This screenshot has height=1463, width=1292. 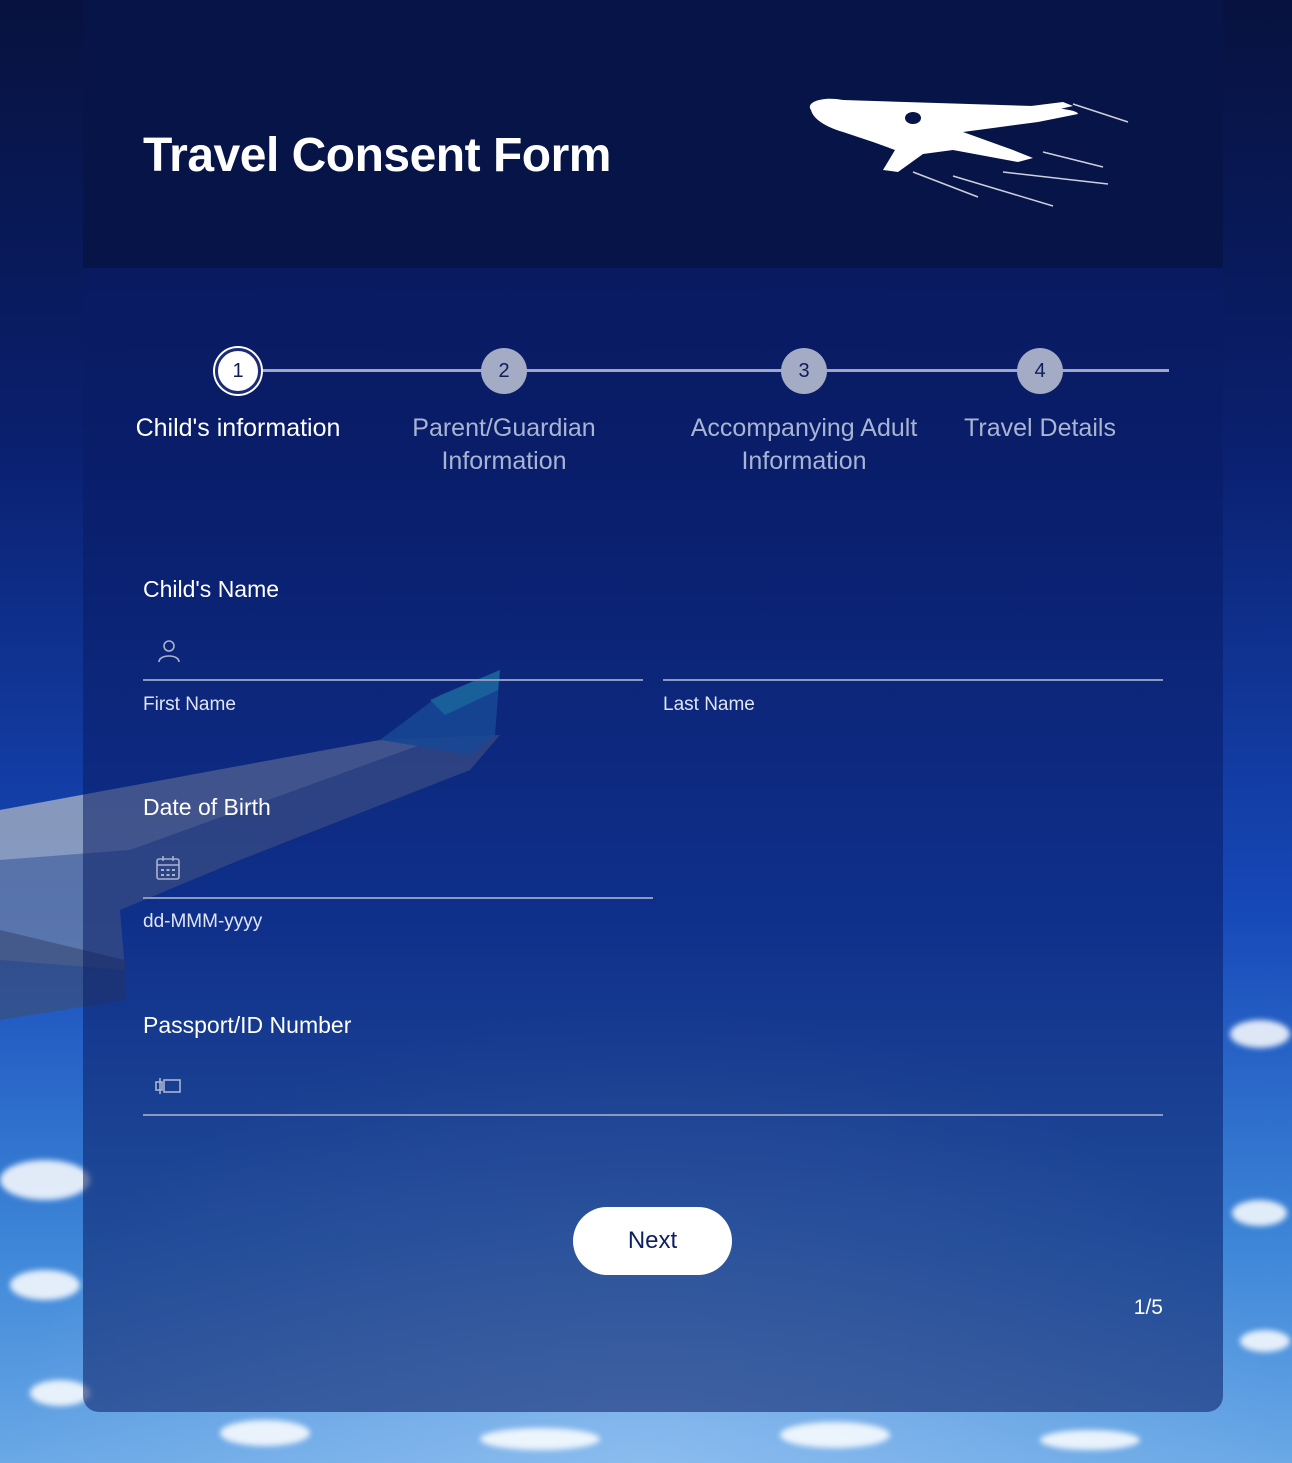 I want to click on calendar-icon, so click(x=168, y=868).